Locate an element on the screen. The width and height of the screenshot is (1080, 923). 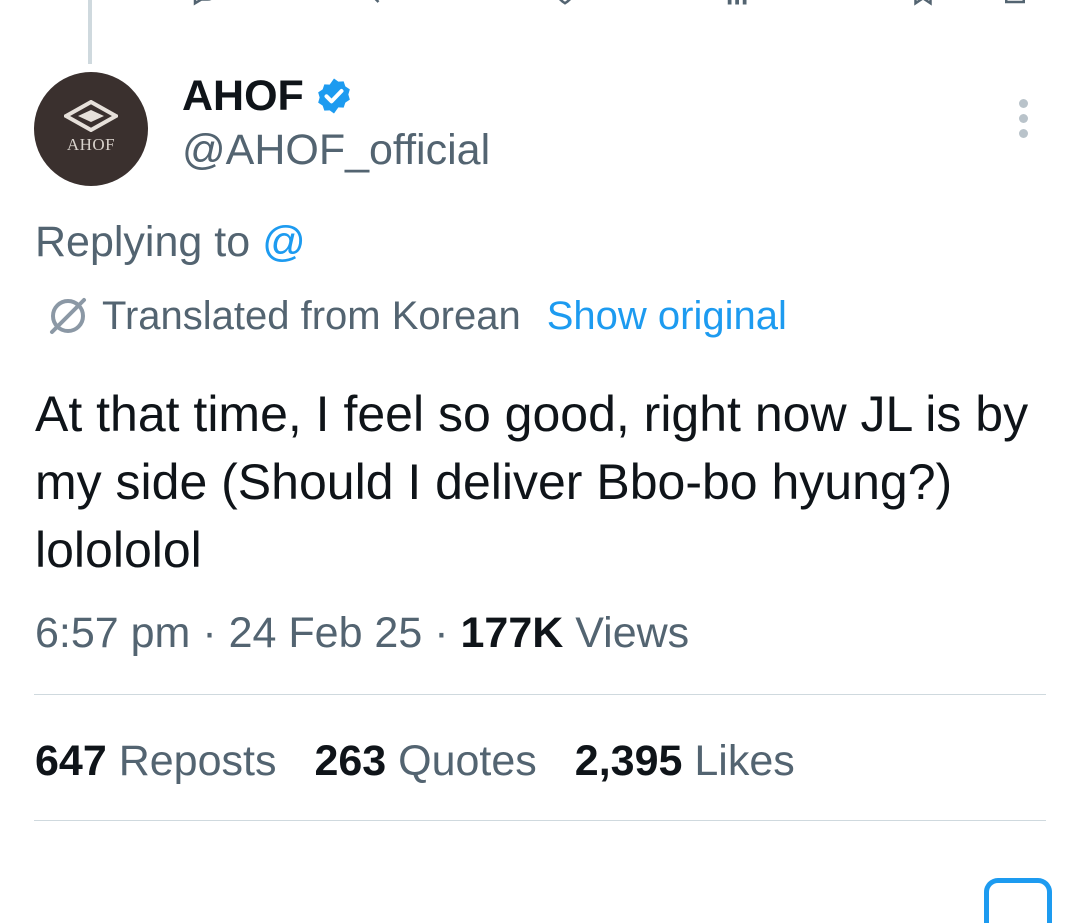
replying-prefix: Replying to is located at coordinates (149, 242).